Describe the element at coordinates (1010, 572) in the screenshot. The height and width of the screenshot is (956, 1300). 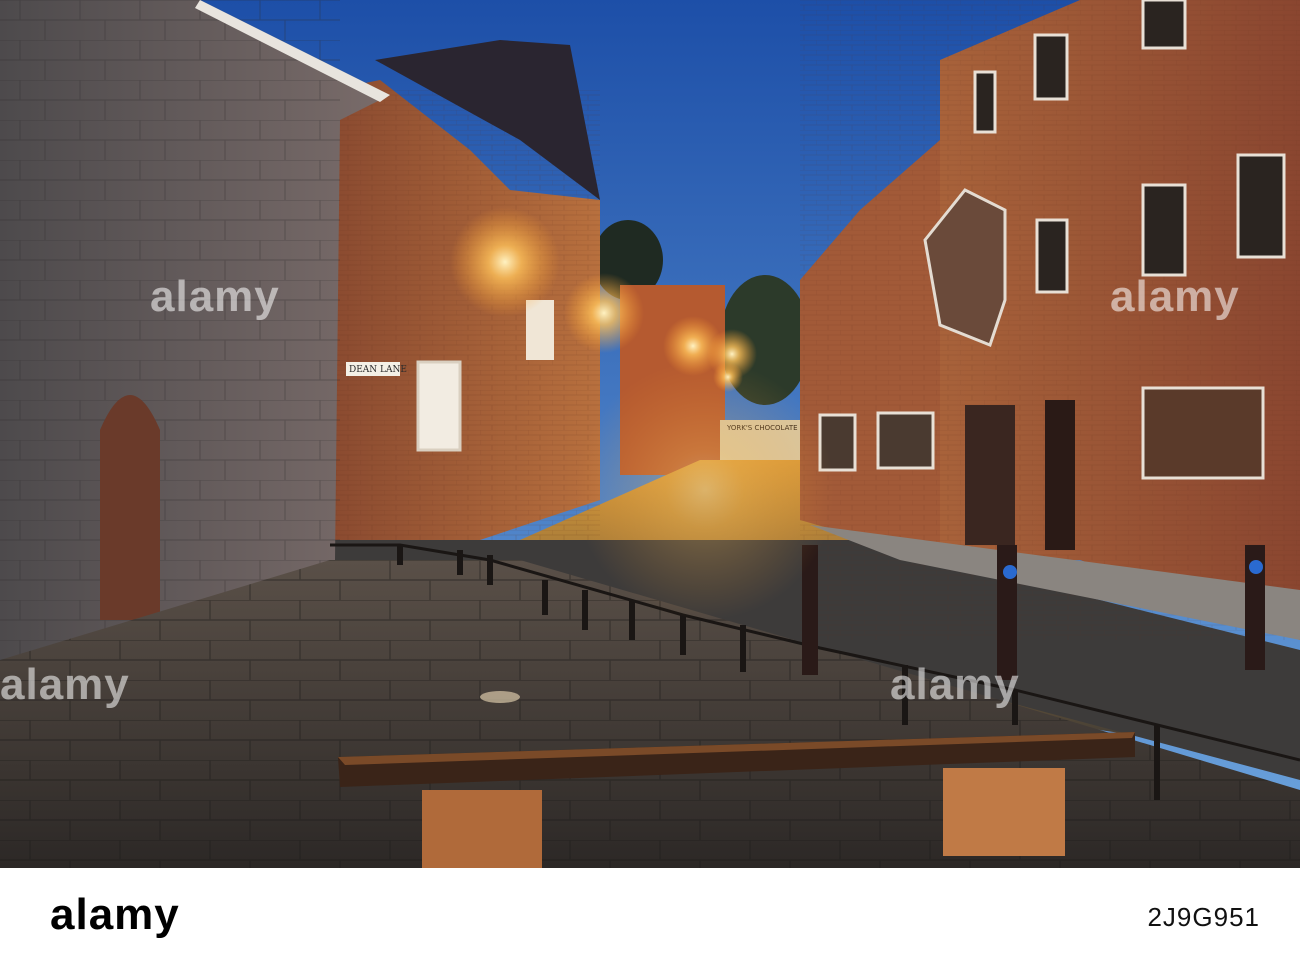
I see `cycle-sign` at that location.